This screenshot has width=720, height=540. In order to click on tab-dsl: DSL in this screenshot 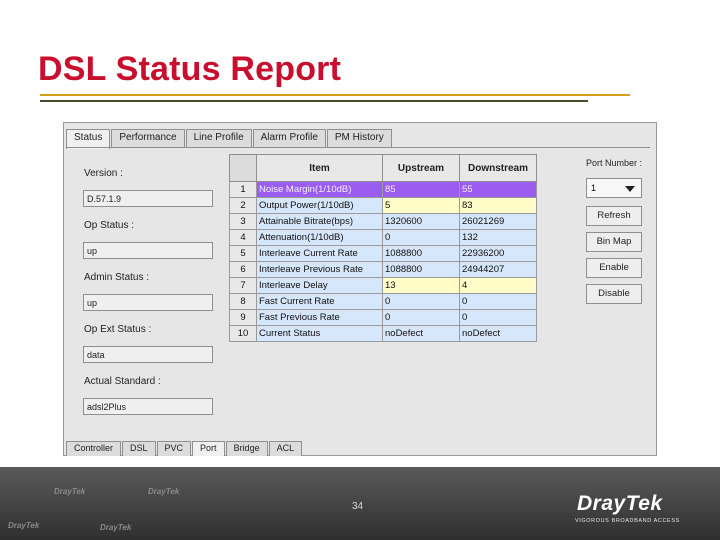, I will do `click(139, 448)`.